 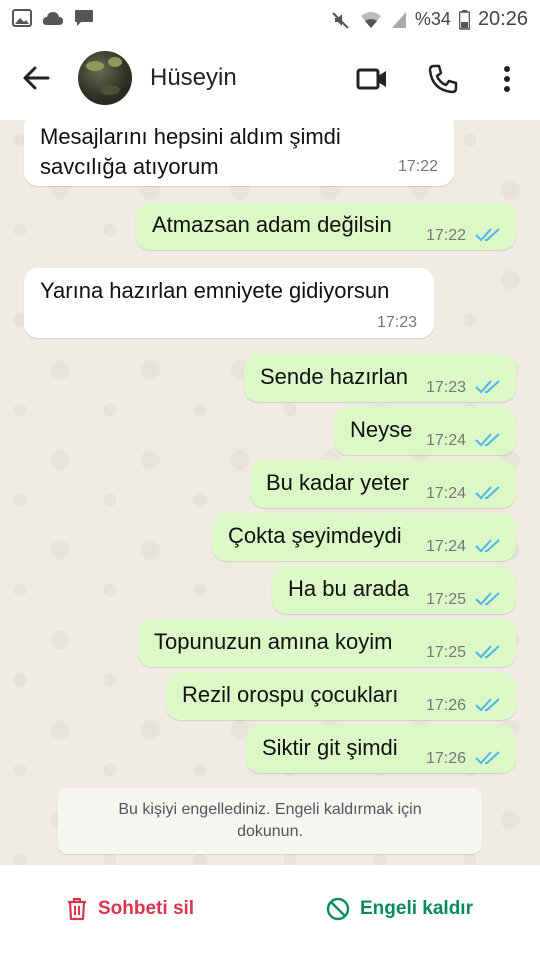 What do you see at coordinates (22, 18) in the screenshot?
I see `image-icon` at bounding box center [22, 18].